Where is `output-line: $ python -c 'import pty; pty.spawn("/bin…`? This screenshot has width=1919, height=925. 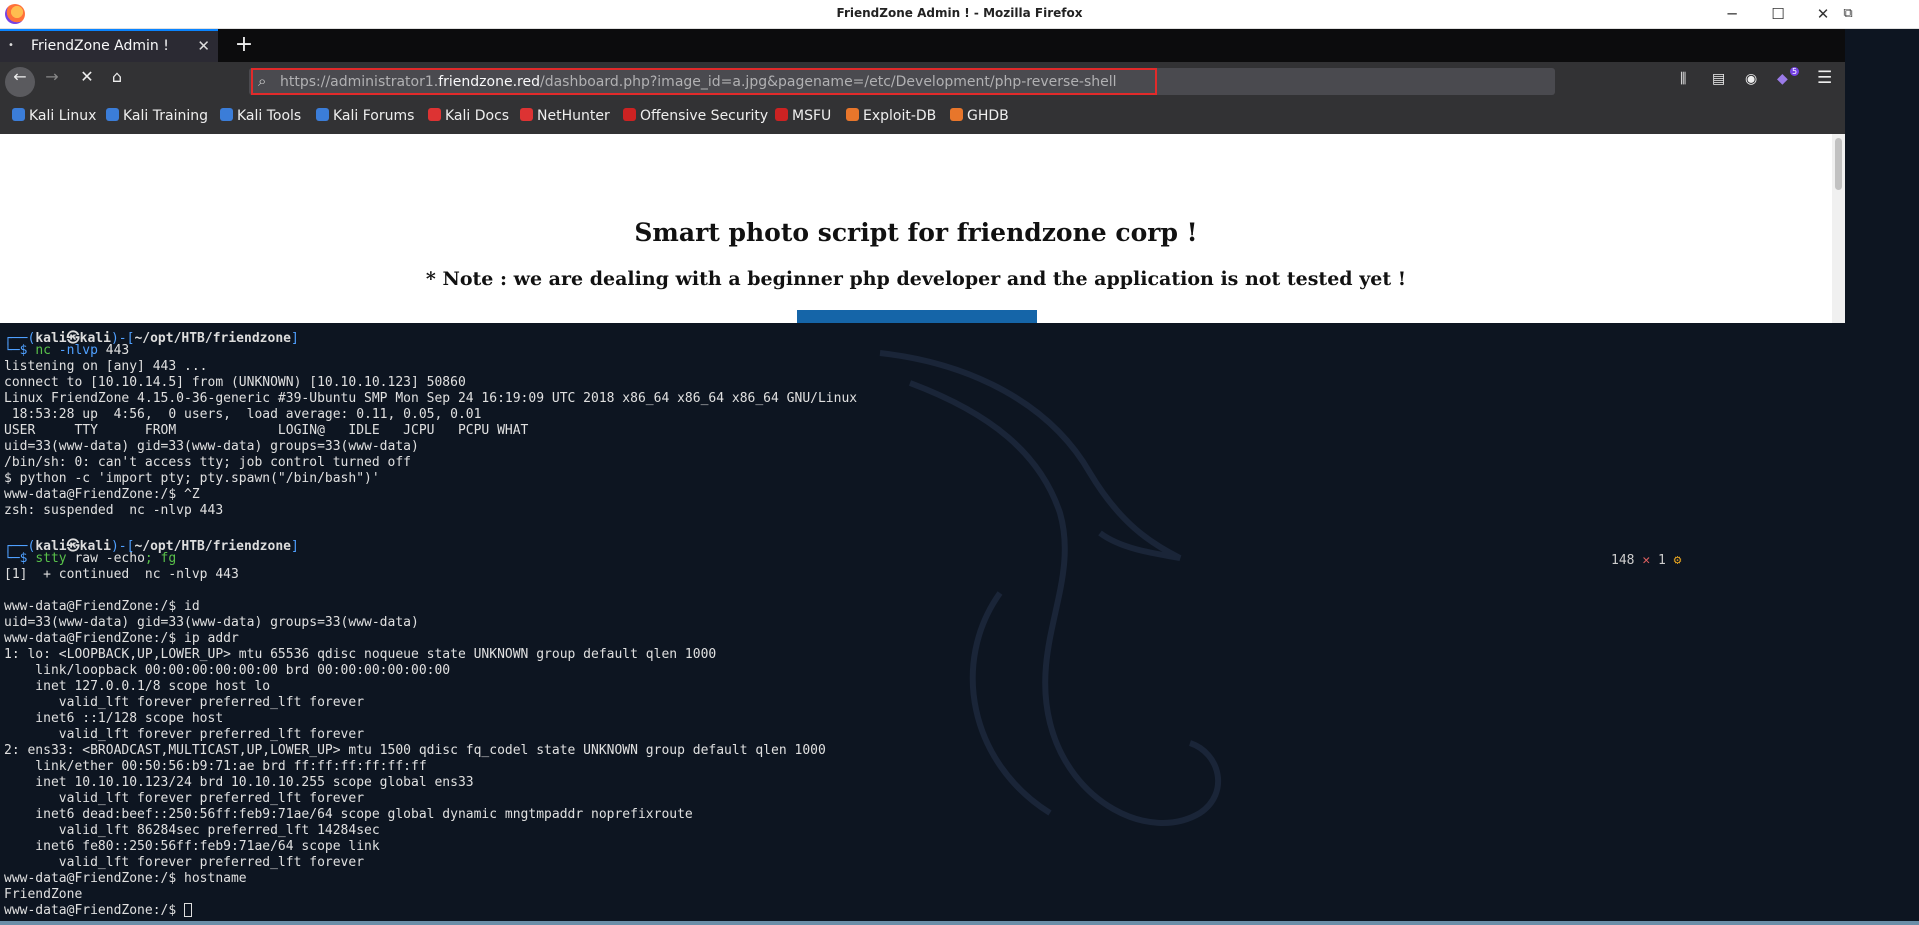 output-line: $ python -c 'import pty; pty.spawn("/bin… is located at coordinates (192, 478).